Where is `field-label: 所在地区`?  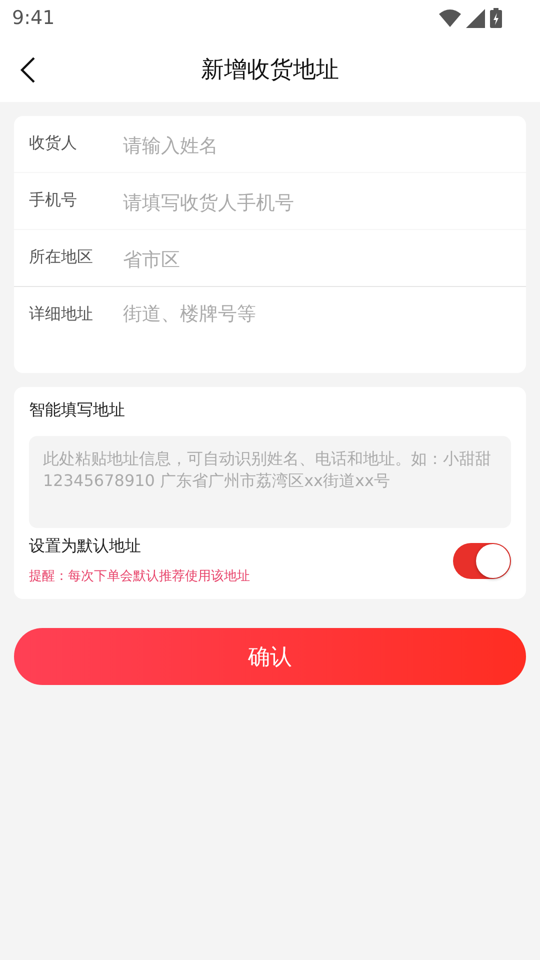 field-label: 所在地区 is located at coordinates (61, 257).